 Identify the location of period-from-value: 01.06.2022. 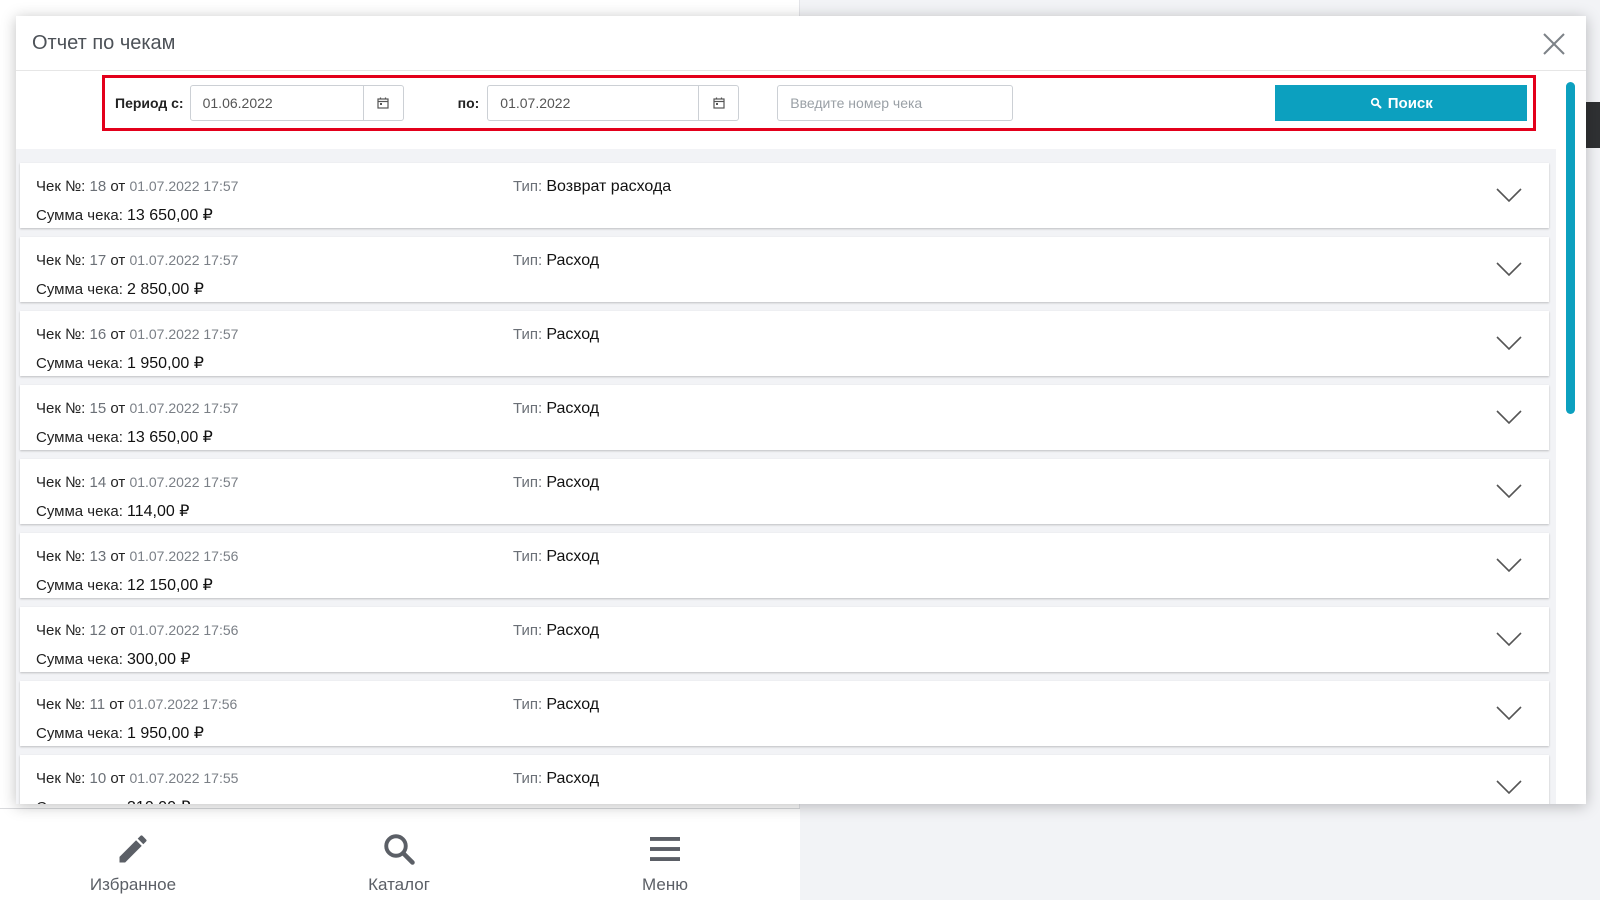
(277, 103).